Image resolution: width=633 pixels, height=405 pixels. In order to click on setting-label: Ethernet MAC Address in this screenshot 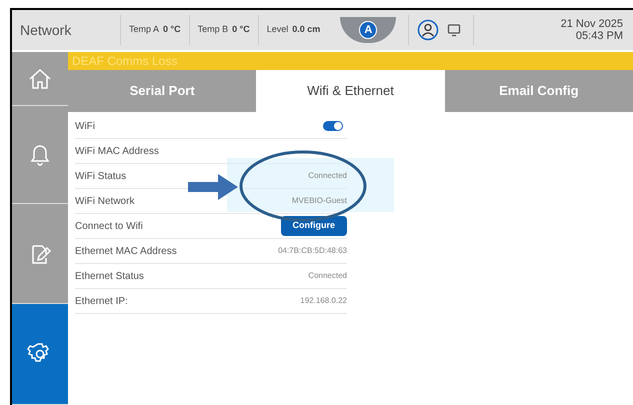, I will do `click(126, 251)`.